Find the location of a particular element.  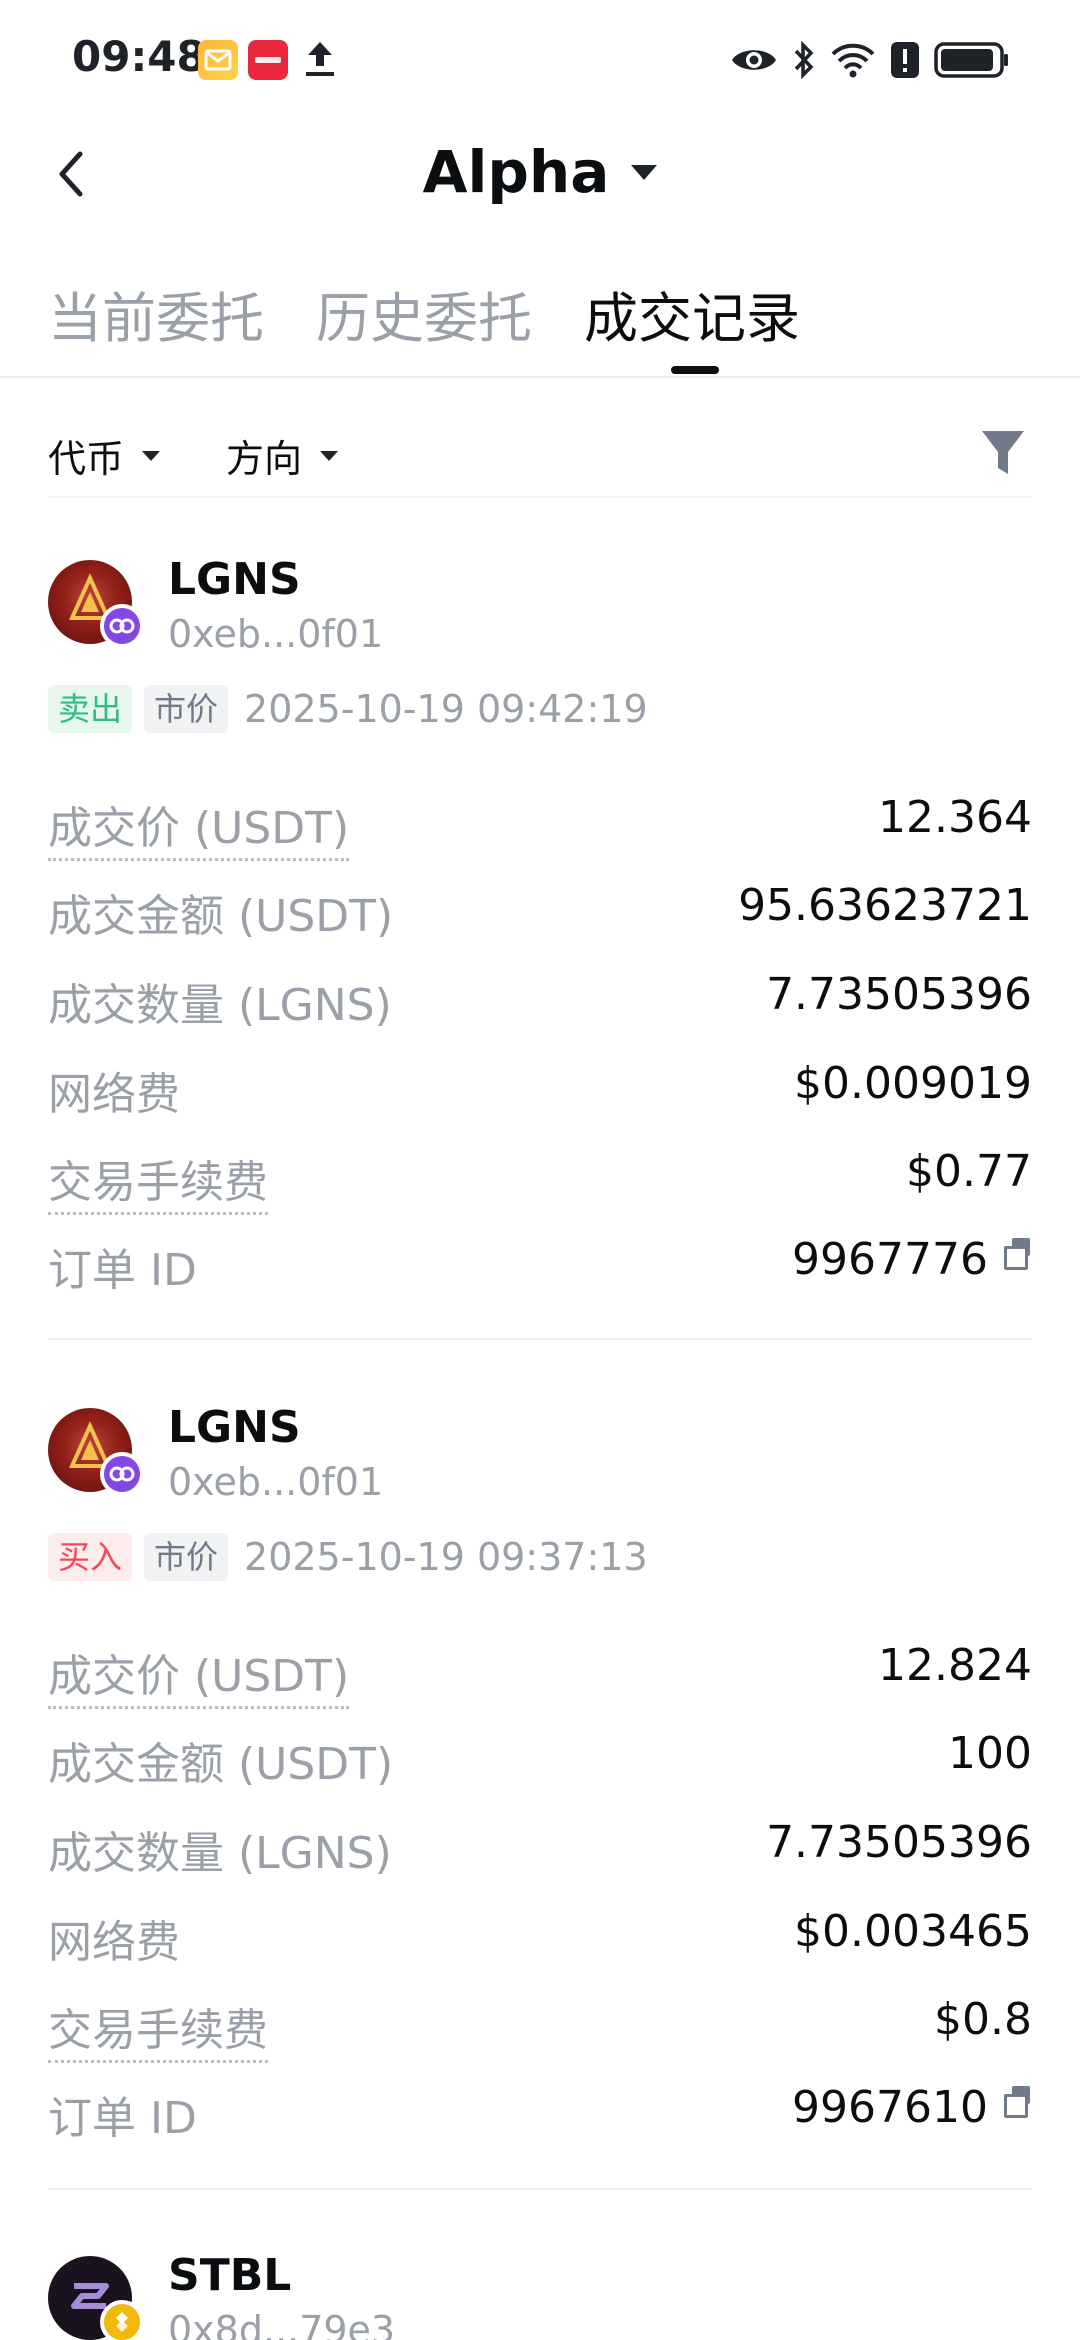

tab-trade-history: 成交记录 is located at coordinates (692, 313).